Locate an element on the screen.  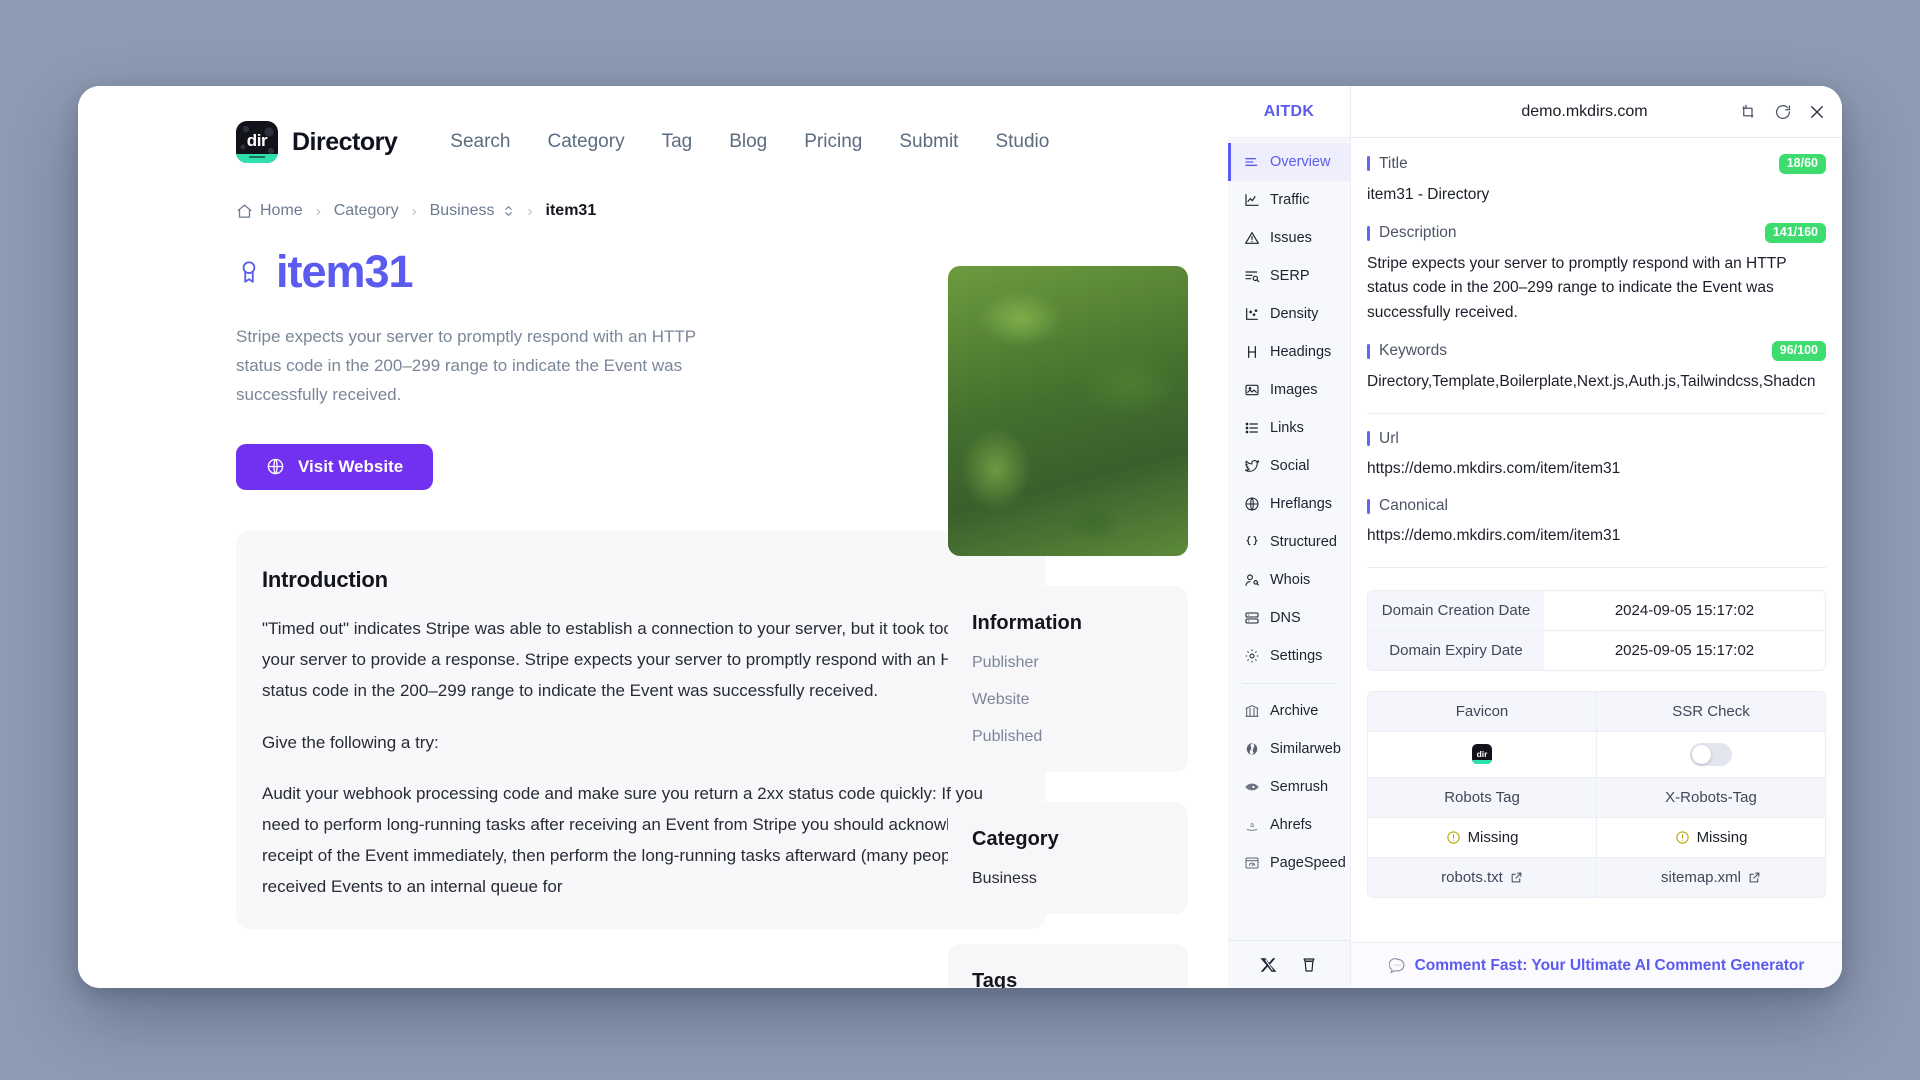
sidebar-item-serp: SERP is located at coordinates (1289, 276).